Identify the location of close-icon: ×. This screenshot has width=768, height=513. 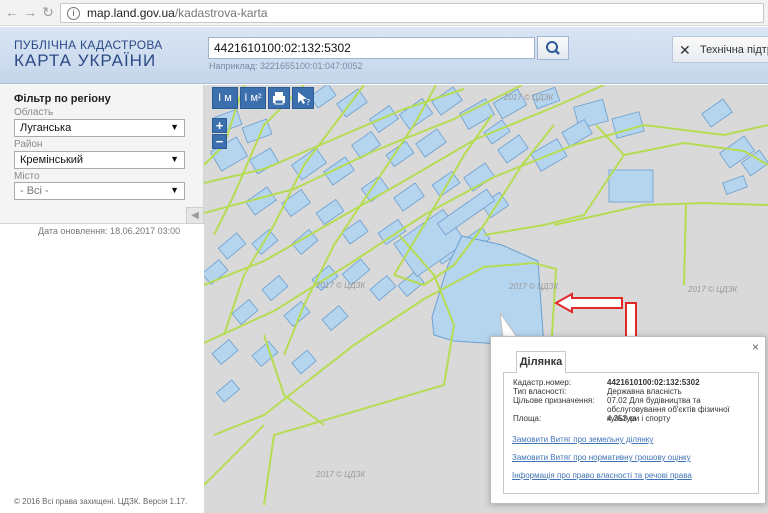
(755, 347).